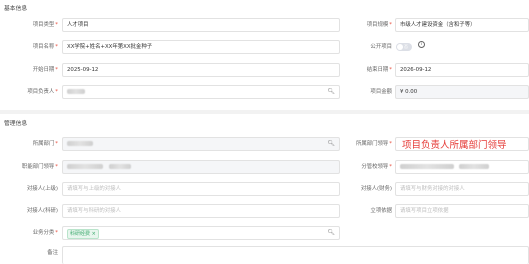 Image resolution: width=529 pixels, height=264 pixels. I want to click on label-project-name: 项目名称*, so click(45, 47).